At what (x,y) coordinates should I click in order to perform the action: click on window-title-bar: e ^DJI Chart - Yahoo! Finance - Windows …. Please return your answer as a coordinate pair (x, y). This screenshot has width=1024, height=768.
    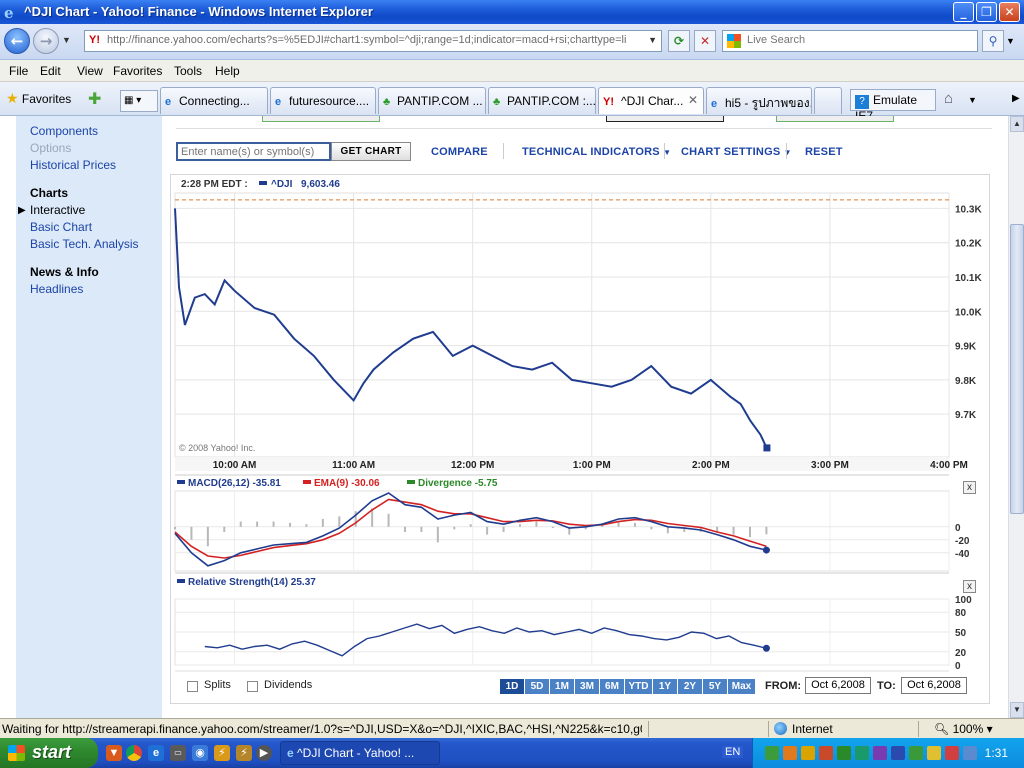
    Looking at the image, I should click on (512, 12).